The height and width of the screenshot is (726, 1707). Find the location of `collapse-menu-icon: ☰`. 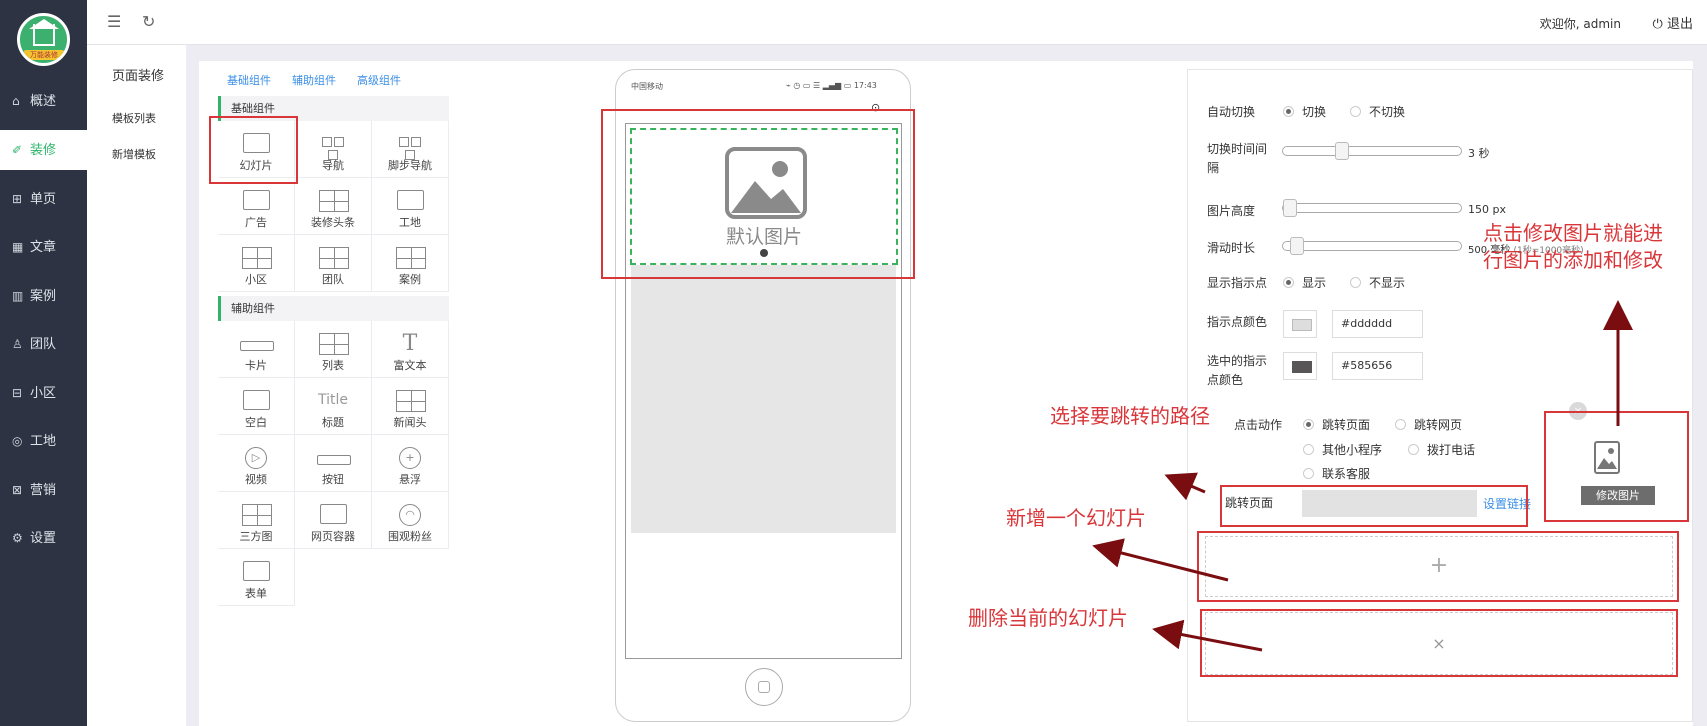

collapse-menu-icon: ☰ is located at coordinates (114, 21).